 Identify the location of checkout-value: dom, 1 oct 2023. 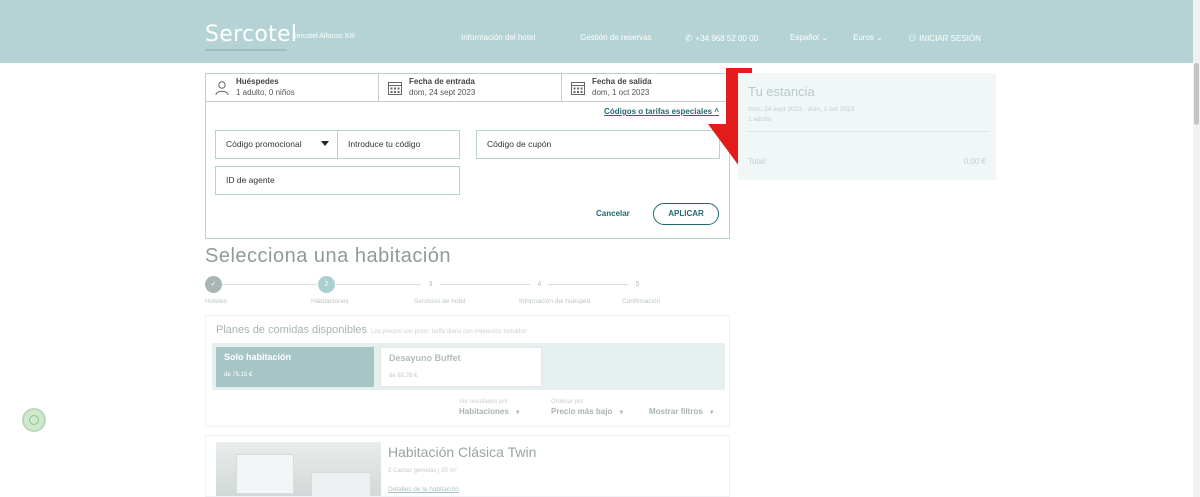
(621, 92).